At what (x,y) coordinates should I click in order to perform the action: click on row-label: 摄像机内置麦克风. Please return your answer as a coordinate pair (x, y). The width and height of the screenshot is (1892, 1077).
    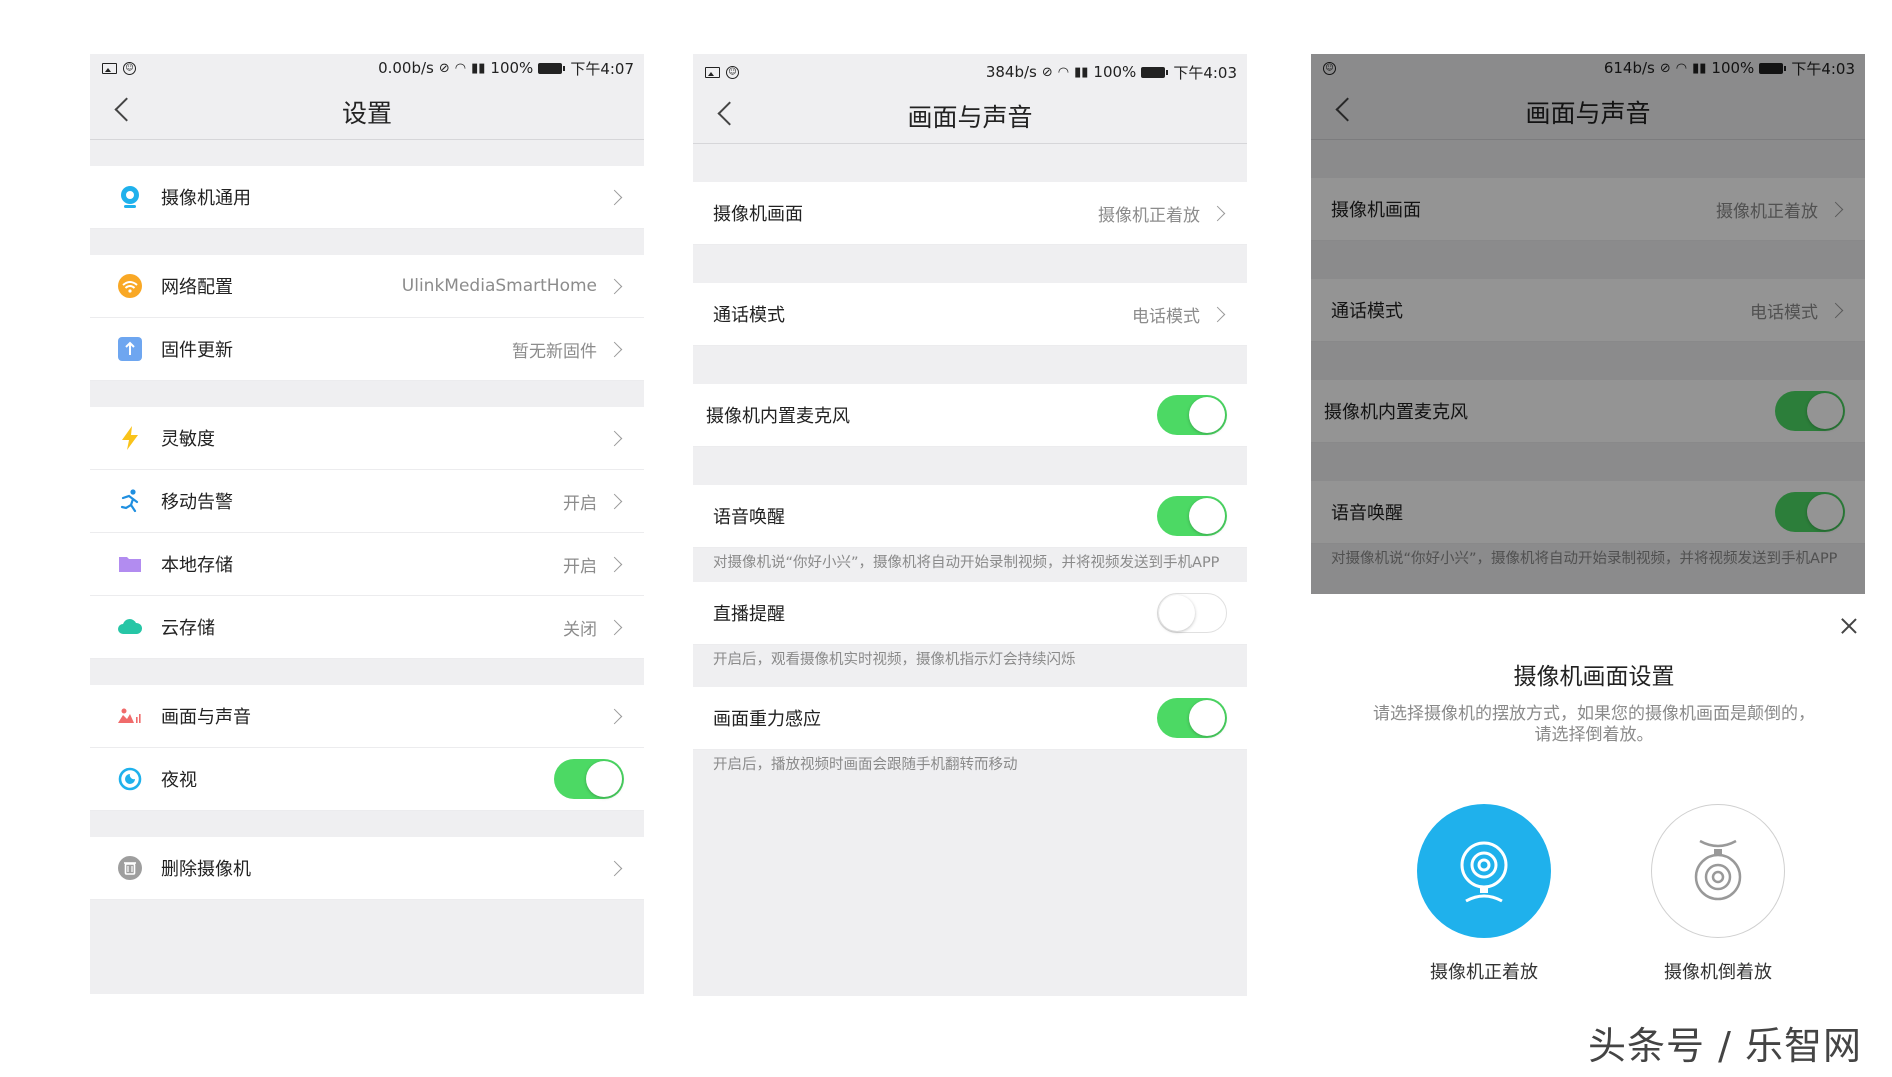
    Looking at the image, I should click on (1396, 412).